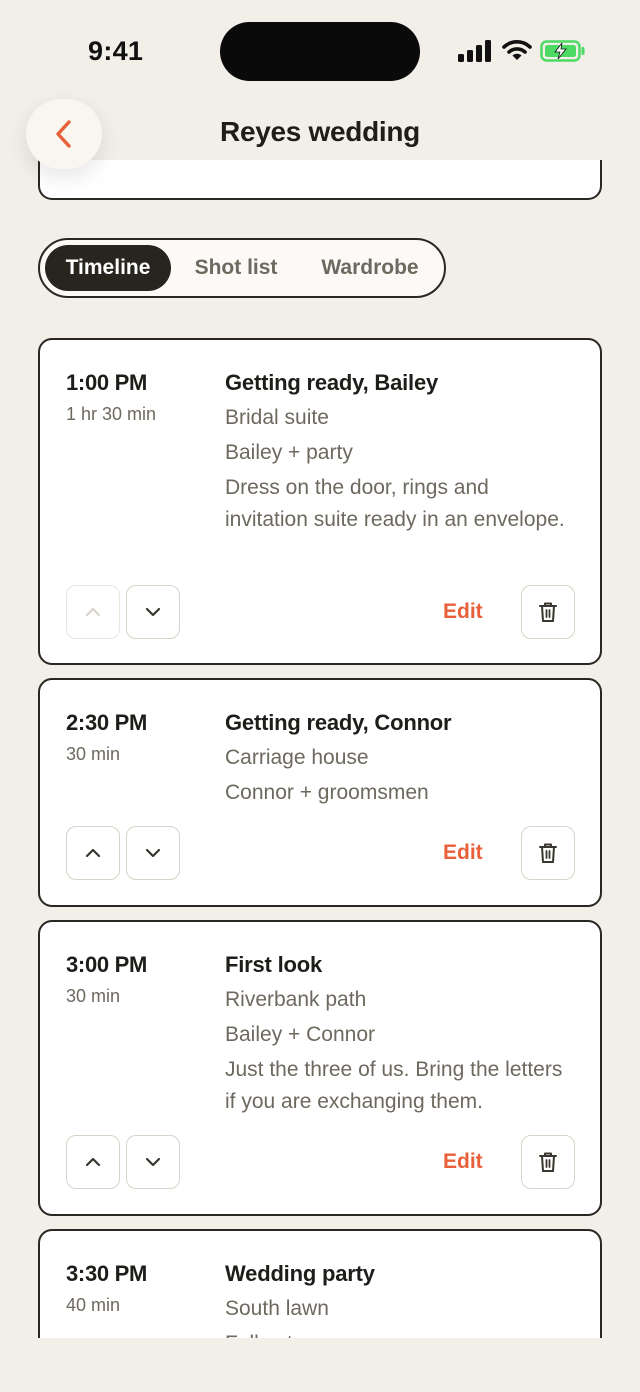  I want to click on tab-wardrobe: Wardrobe, so click(370, 268).